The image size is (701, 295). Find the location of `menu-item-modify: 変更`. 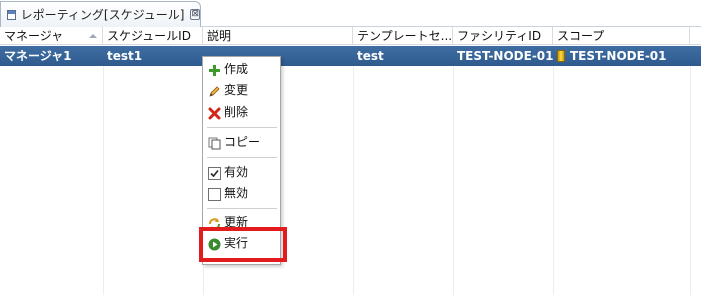

menu-item-modify: 変更 is located at coordinates (241, 90).